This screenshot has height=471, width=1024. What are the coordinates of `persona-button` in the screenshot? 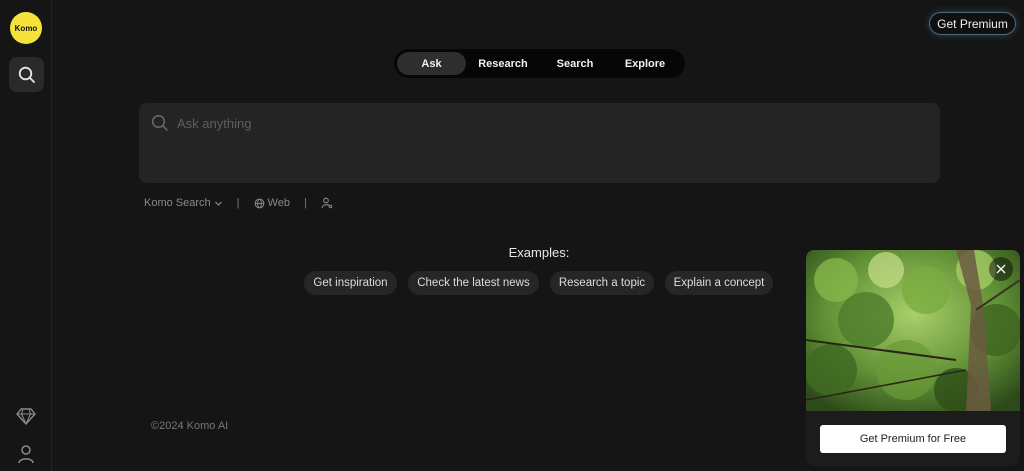 It's located at (327, 203).